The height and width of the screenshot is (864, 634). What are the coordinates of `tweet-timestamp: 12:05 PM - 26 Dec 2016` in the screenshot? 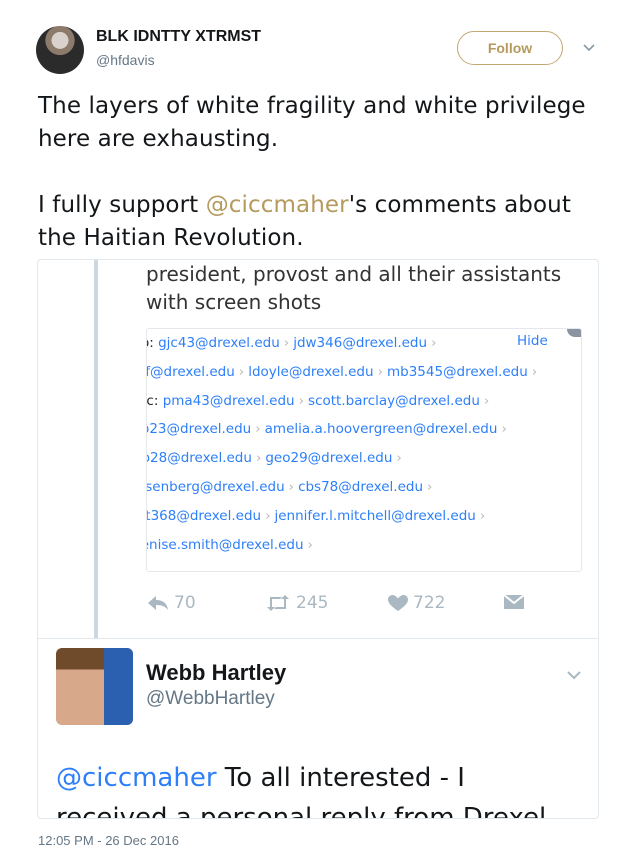 It's located at (108, 840).